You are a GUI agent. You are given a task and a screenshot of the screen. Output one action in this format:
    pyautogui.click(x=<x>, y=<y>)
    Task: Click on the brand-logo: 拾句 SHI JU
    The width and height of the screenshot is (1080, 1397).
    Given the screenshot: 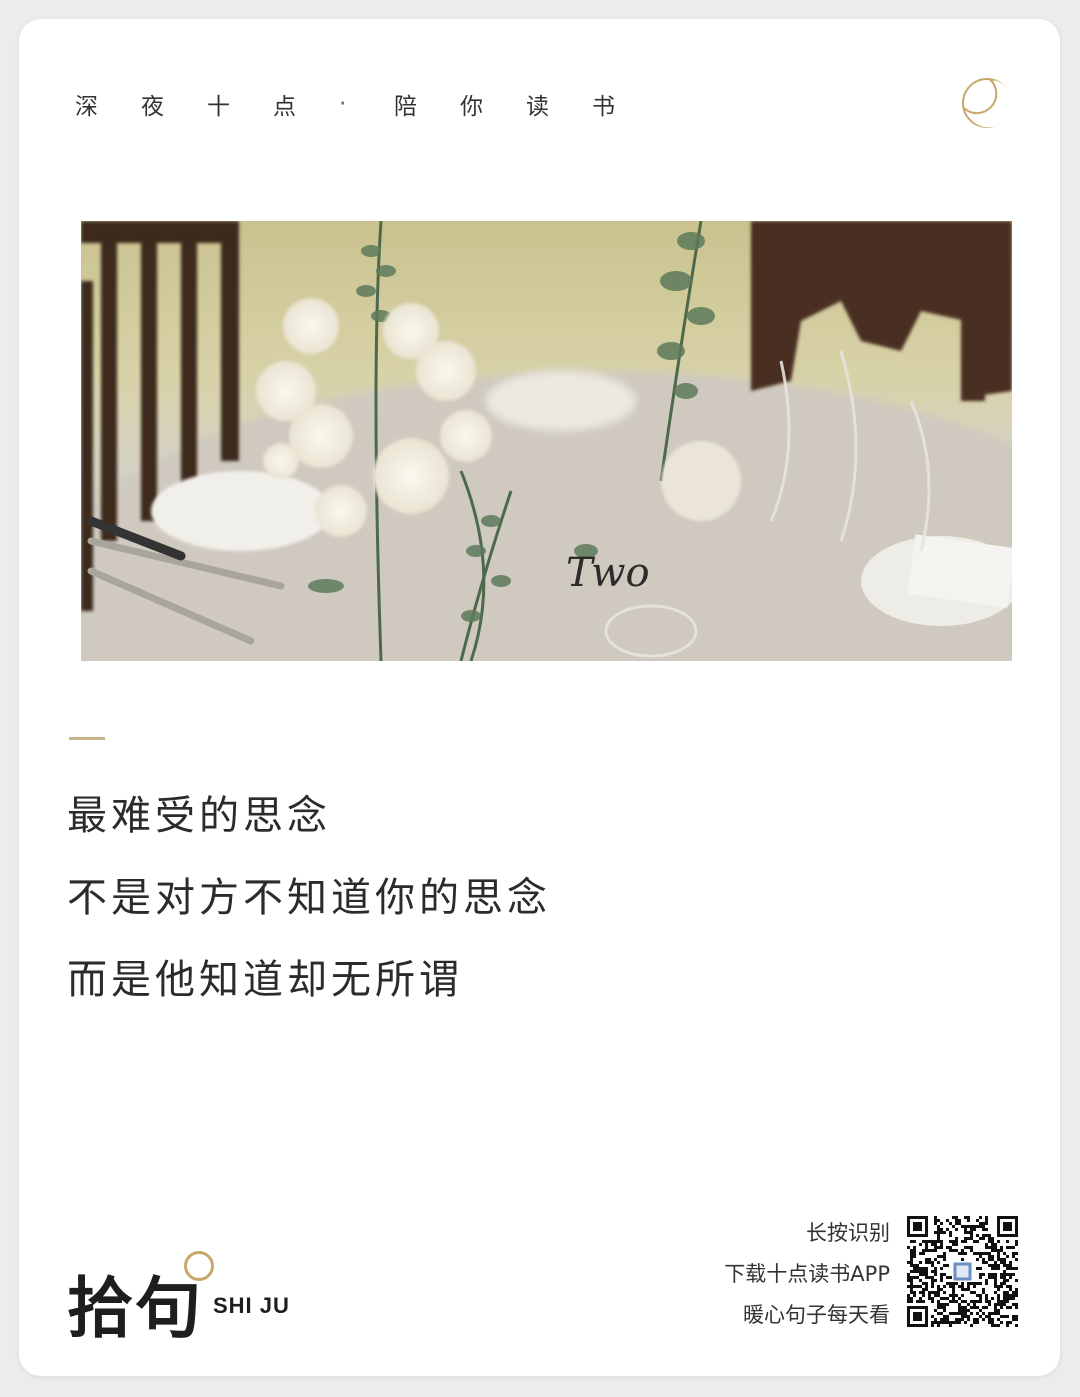 What is the action you would take?
    pyautogui.click(x=197, y=1292)
    